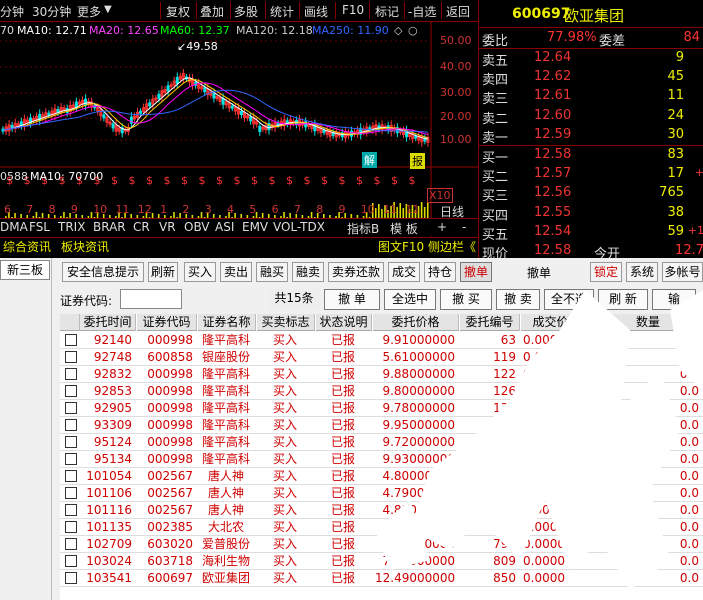 This screenshot has height=600, width=703. Describe the element at coordinates (200, 272) in the screenshot. I see `buy-button: 买入` at that location.